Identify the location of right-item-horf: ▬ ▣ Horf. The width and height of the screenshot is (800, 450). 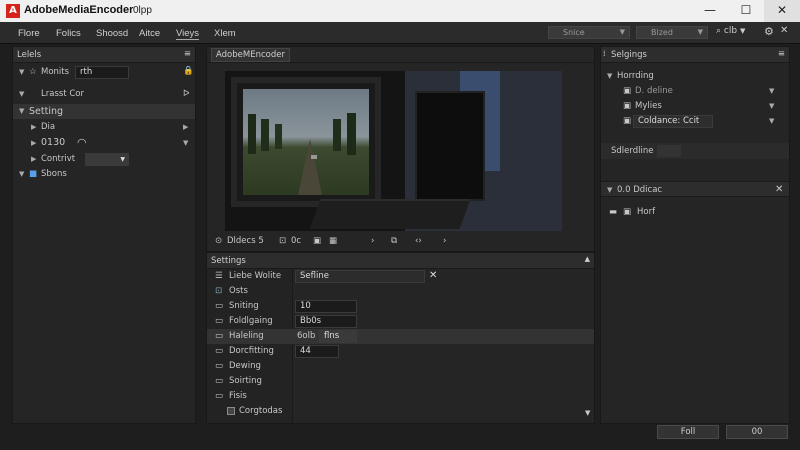
(695, 212).